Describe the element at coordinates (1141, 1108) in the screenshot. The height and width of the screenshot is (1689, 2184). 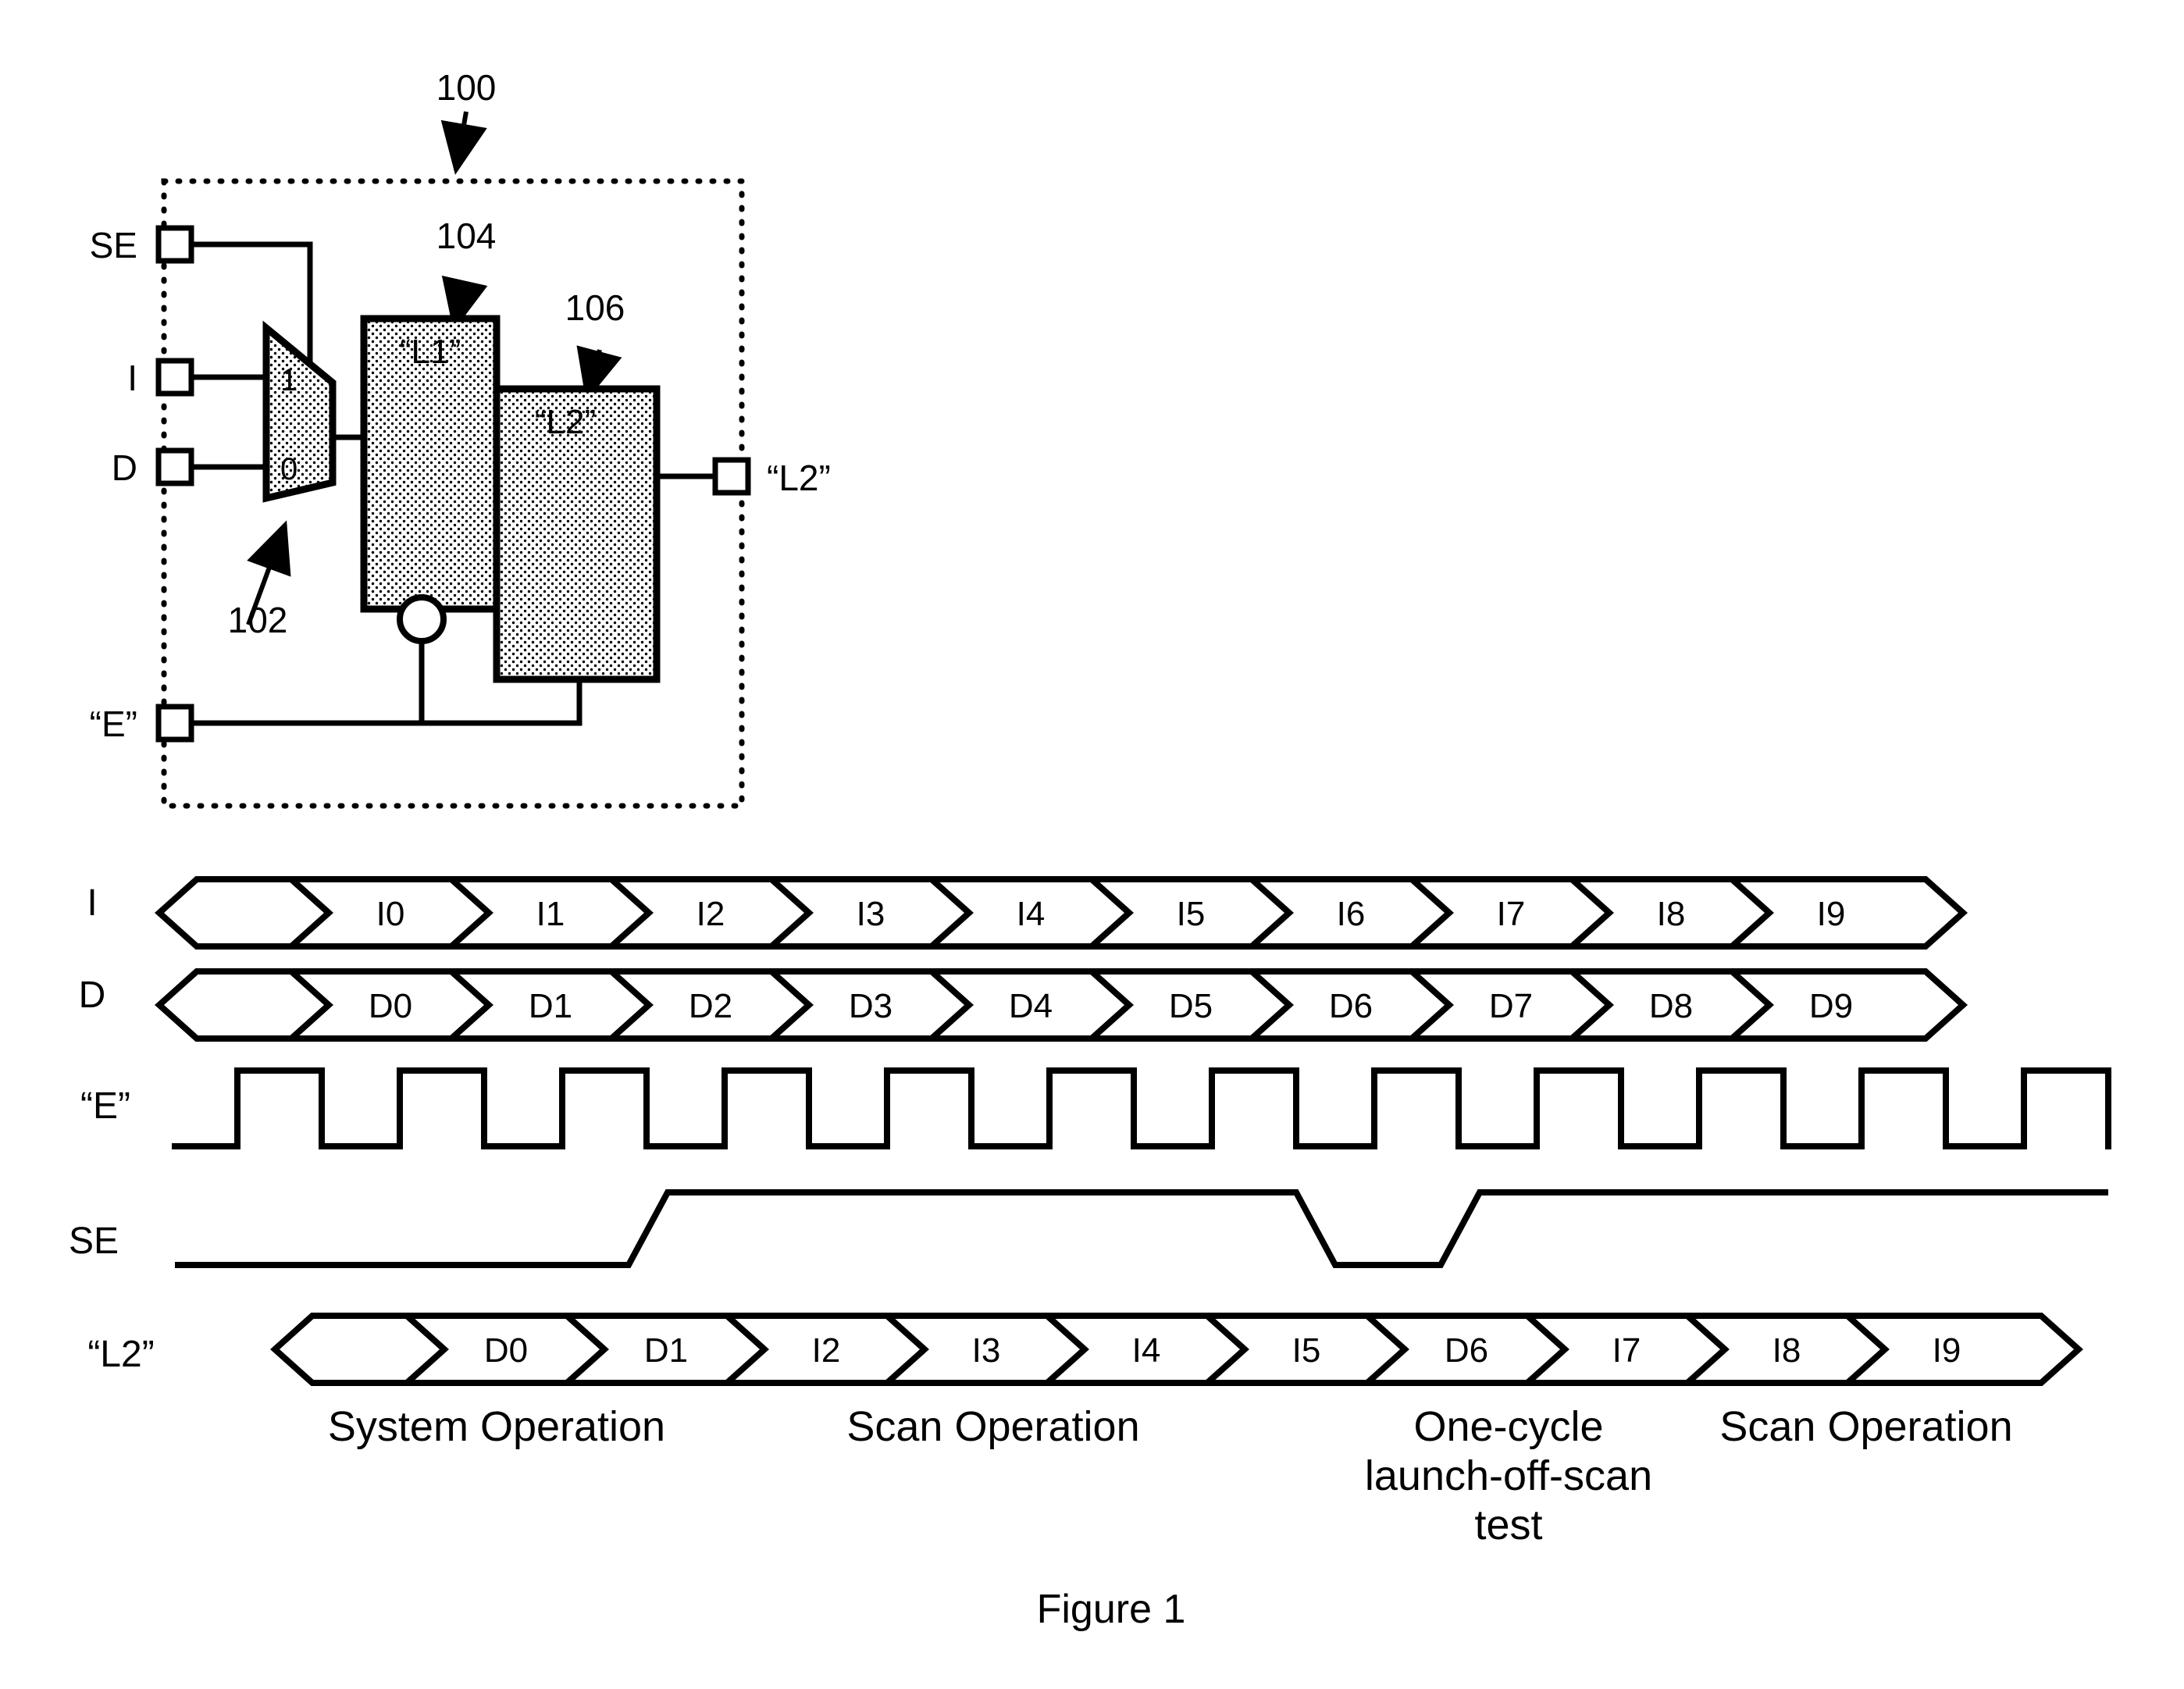
I see `waveform-e-clock` at that location.